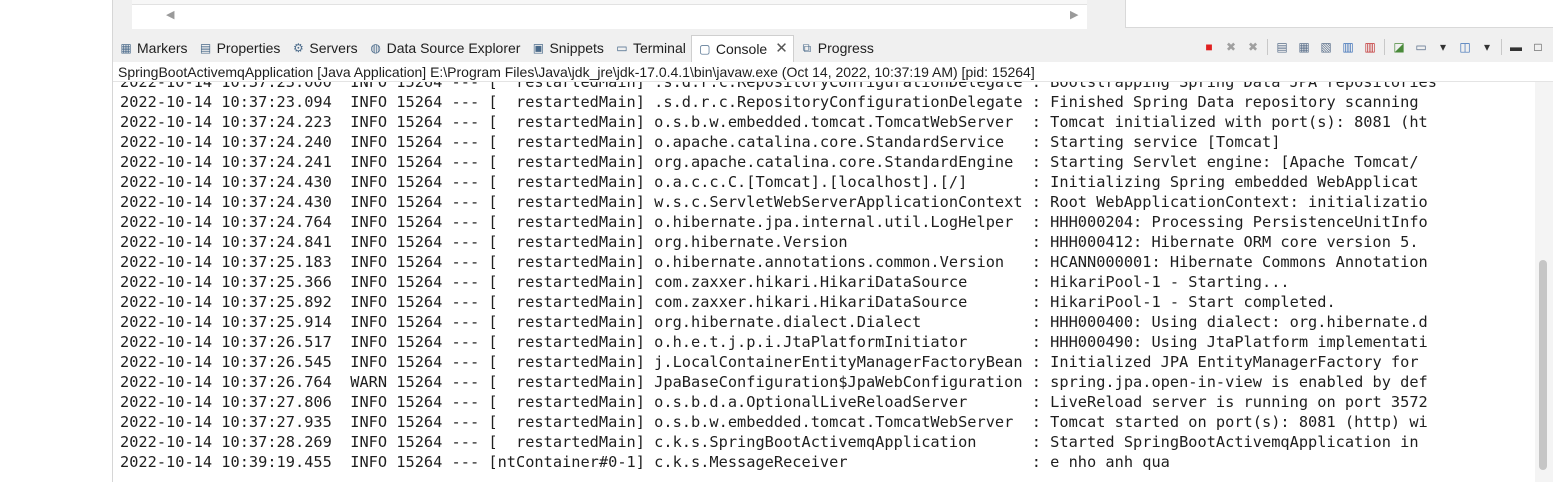  Describe the element at coordinates (781, 48) in the screenshot. I see `close-icon: ✕` at that location.